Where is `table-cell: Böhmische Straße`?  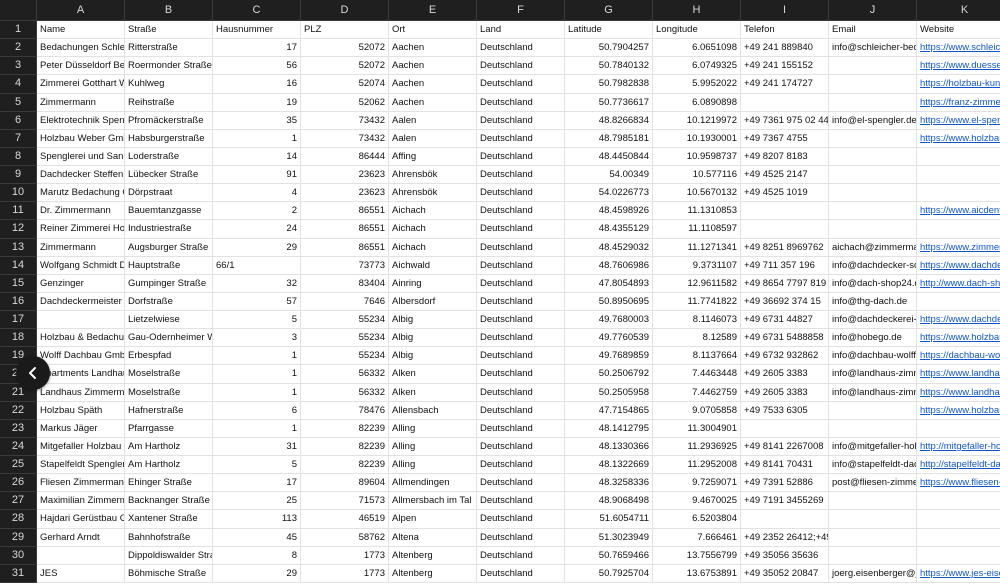
table-cell: Böhmische Straße is located at coordinates (169, 573).